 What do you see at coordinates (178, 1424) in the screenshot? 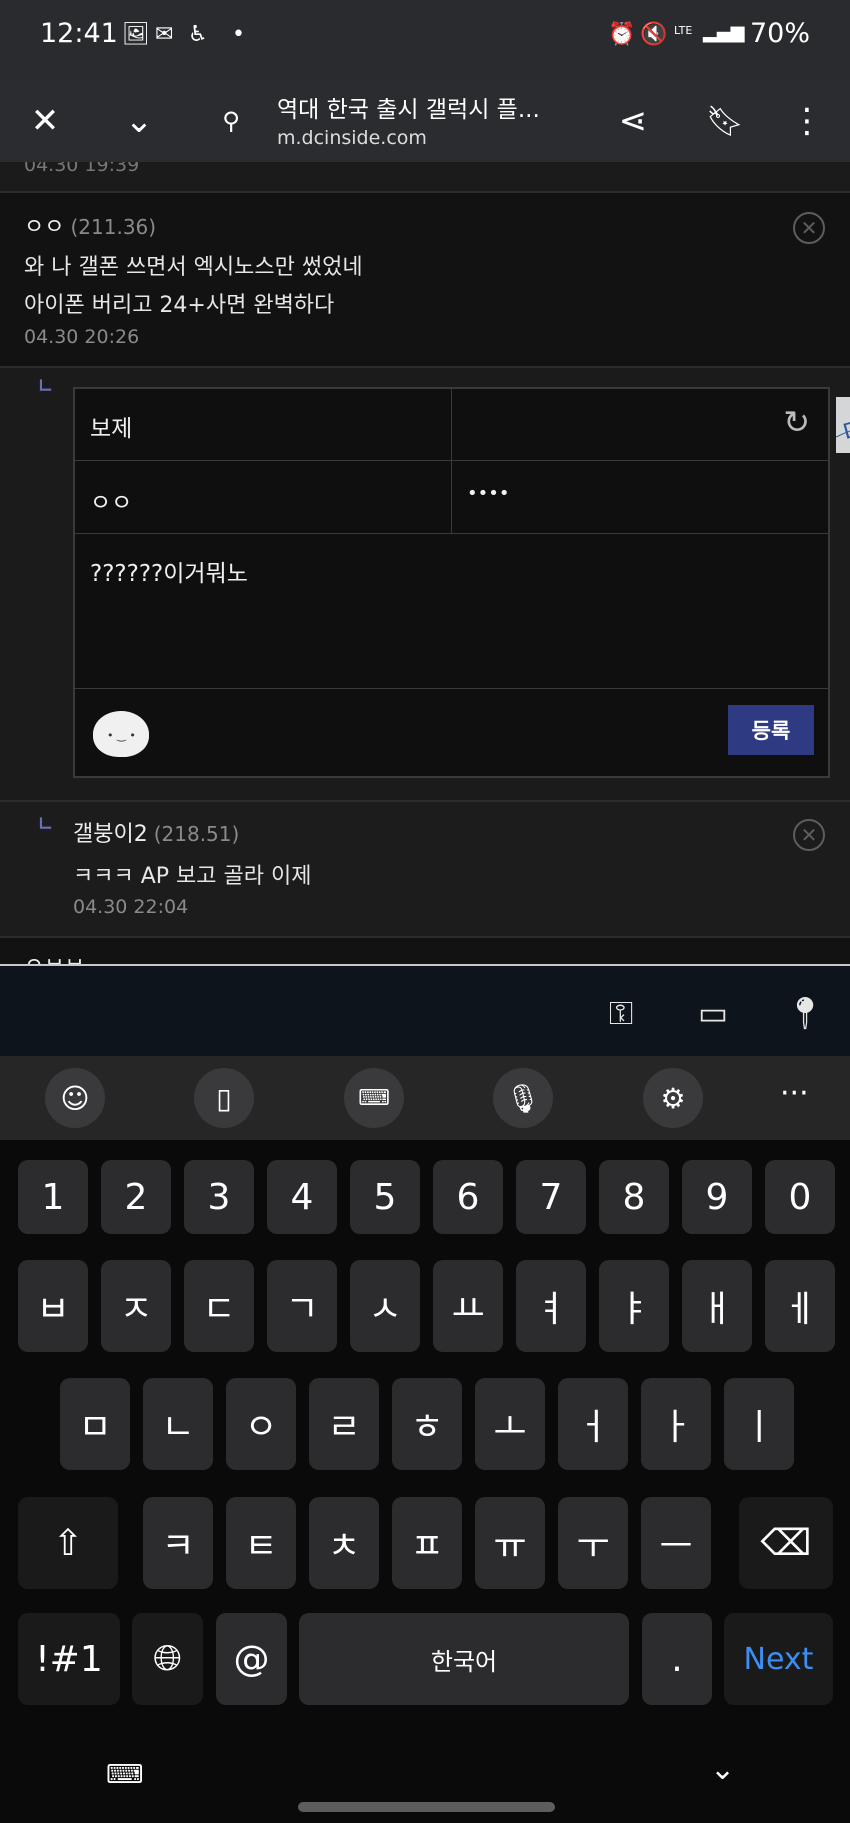
I see `key-ㄴ: ㄴ` at bounding box center [178, 1424].